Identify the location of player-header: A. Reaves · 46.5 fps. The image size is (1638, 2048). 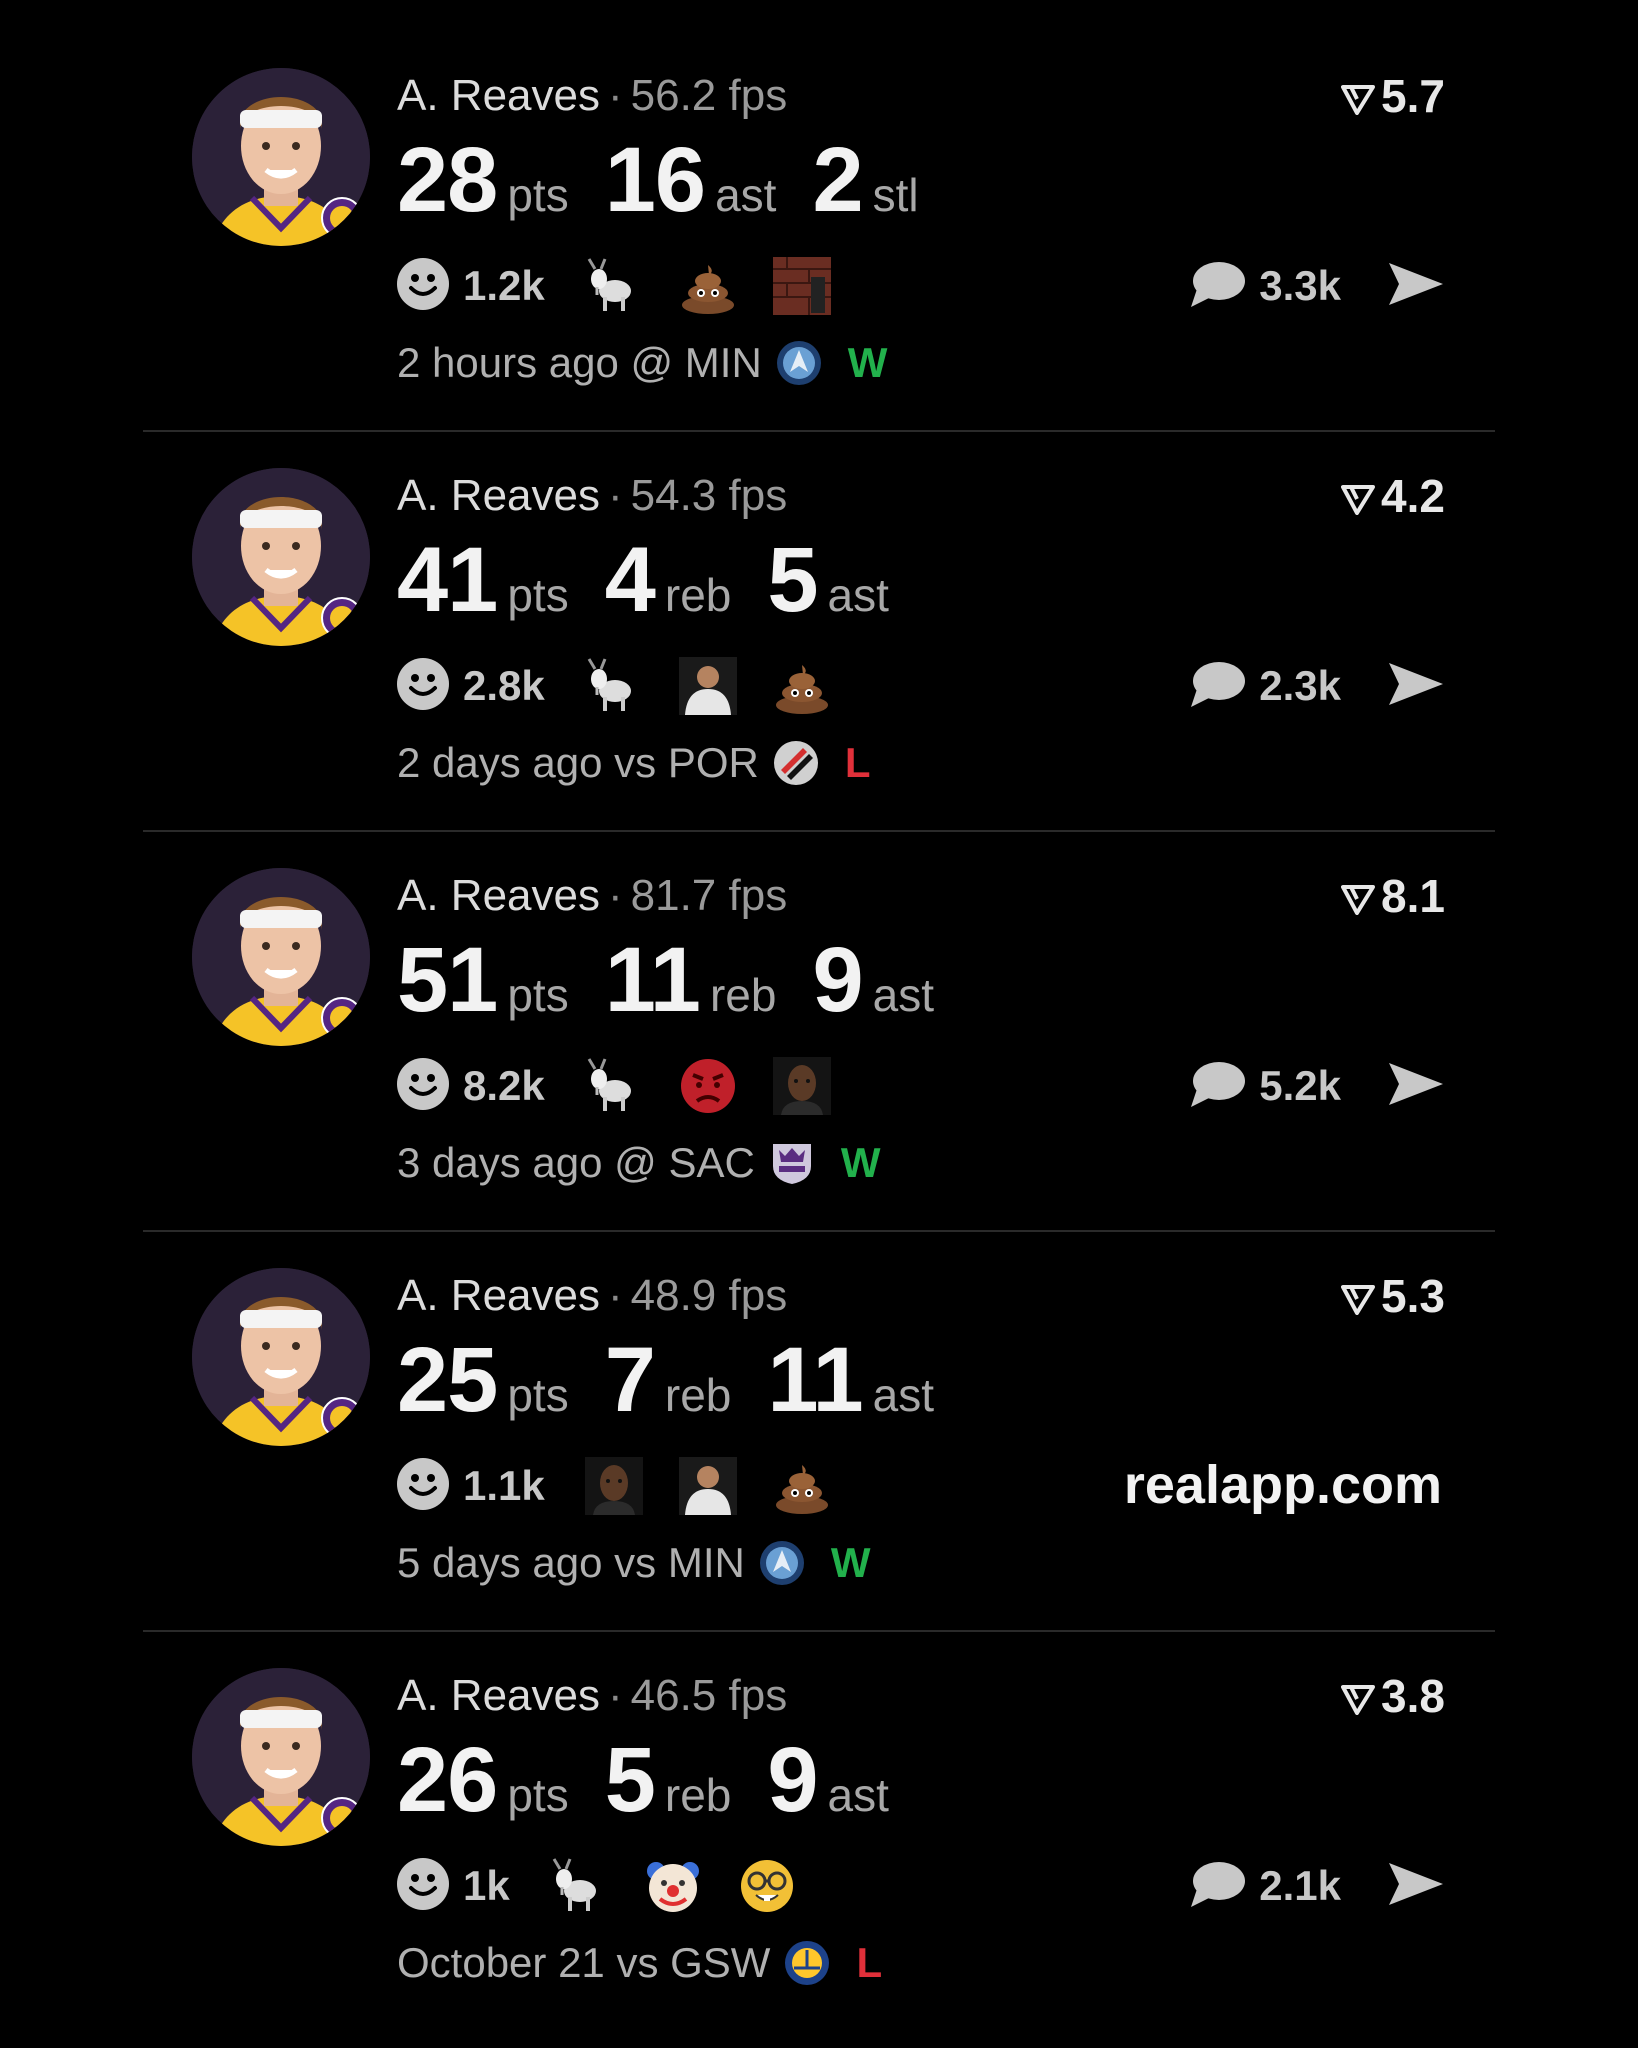
(592, 1696).